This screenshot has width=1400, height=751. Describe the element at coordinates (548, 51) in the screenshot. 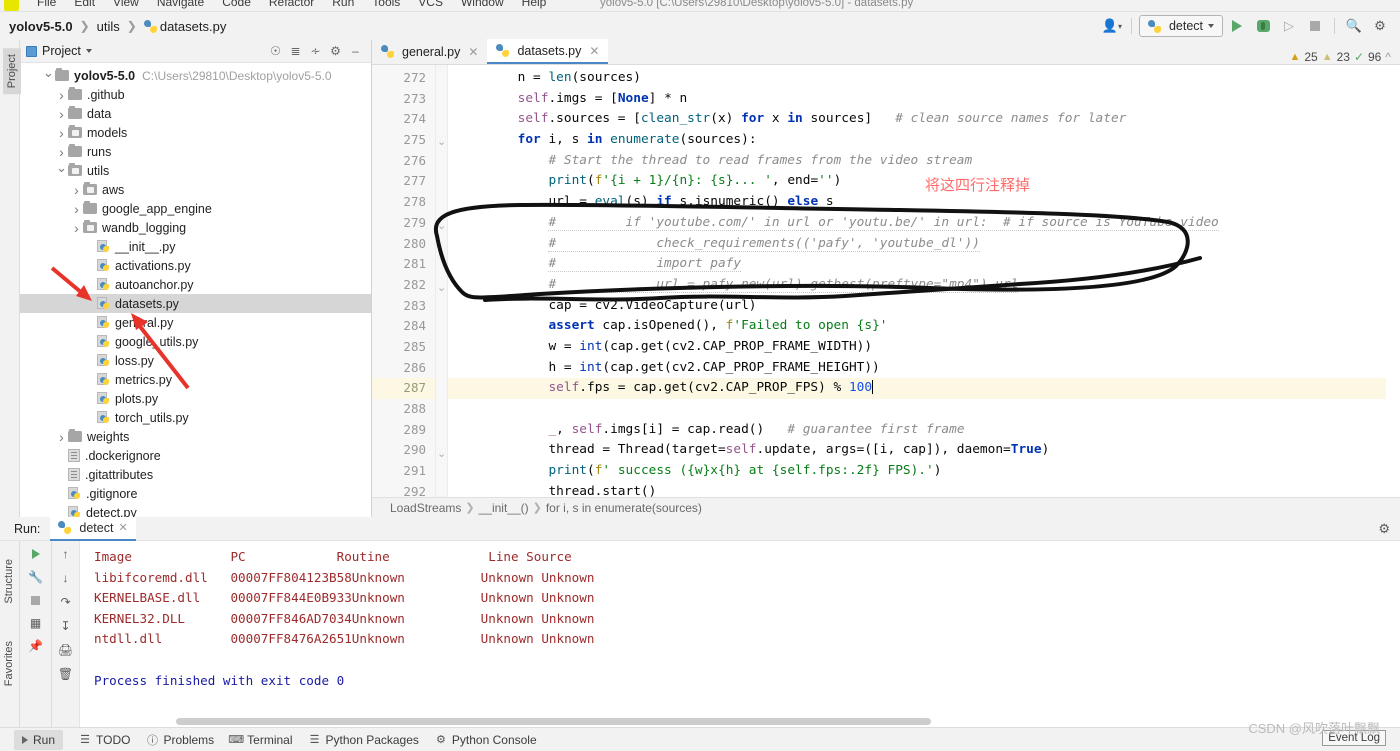

I see `editor-tab-datasets: datasets.py ✕` at that location.